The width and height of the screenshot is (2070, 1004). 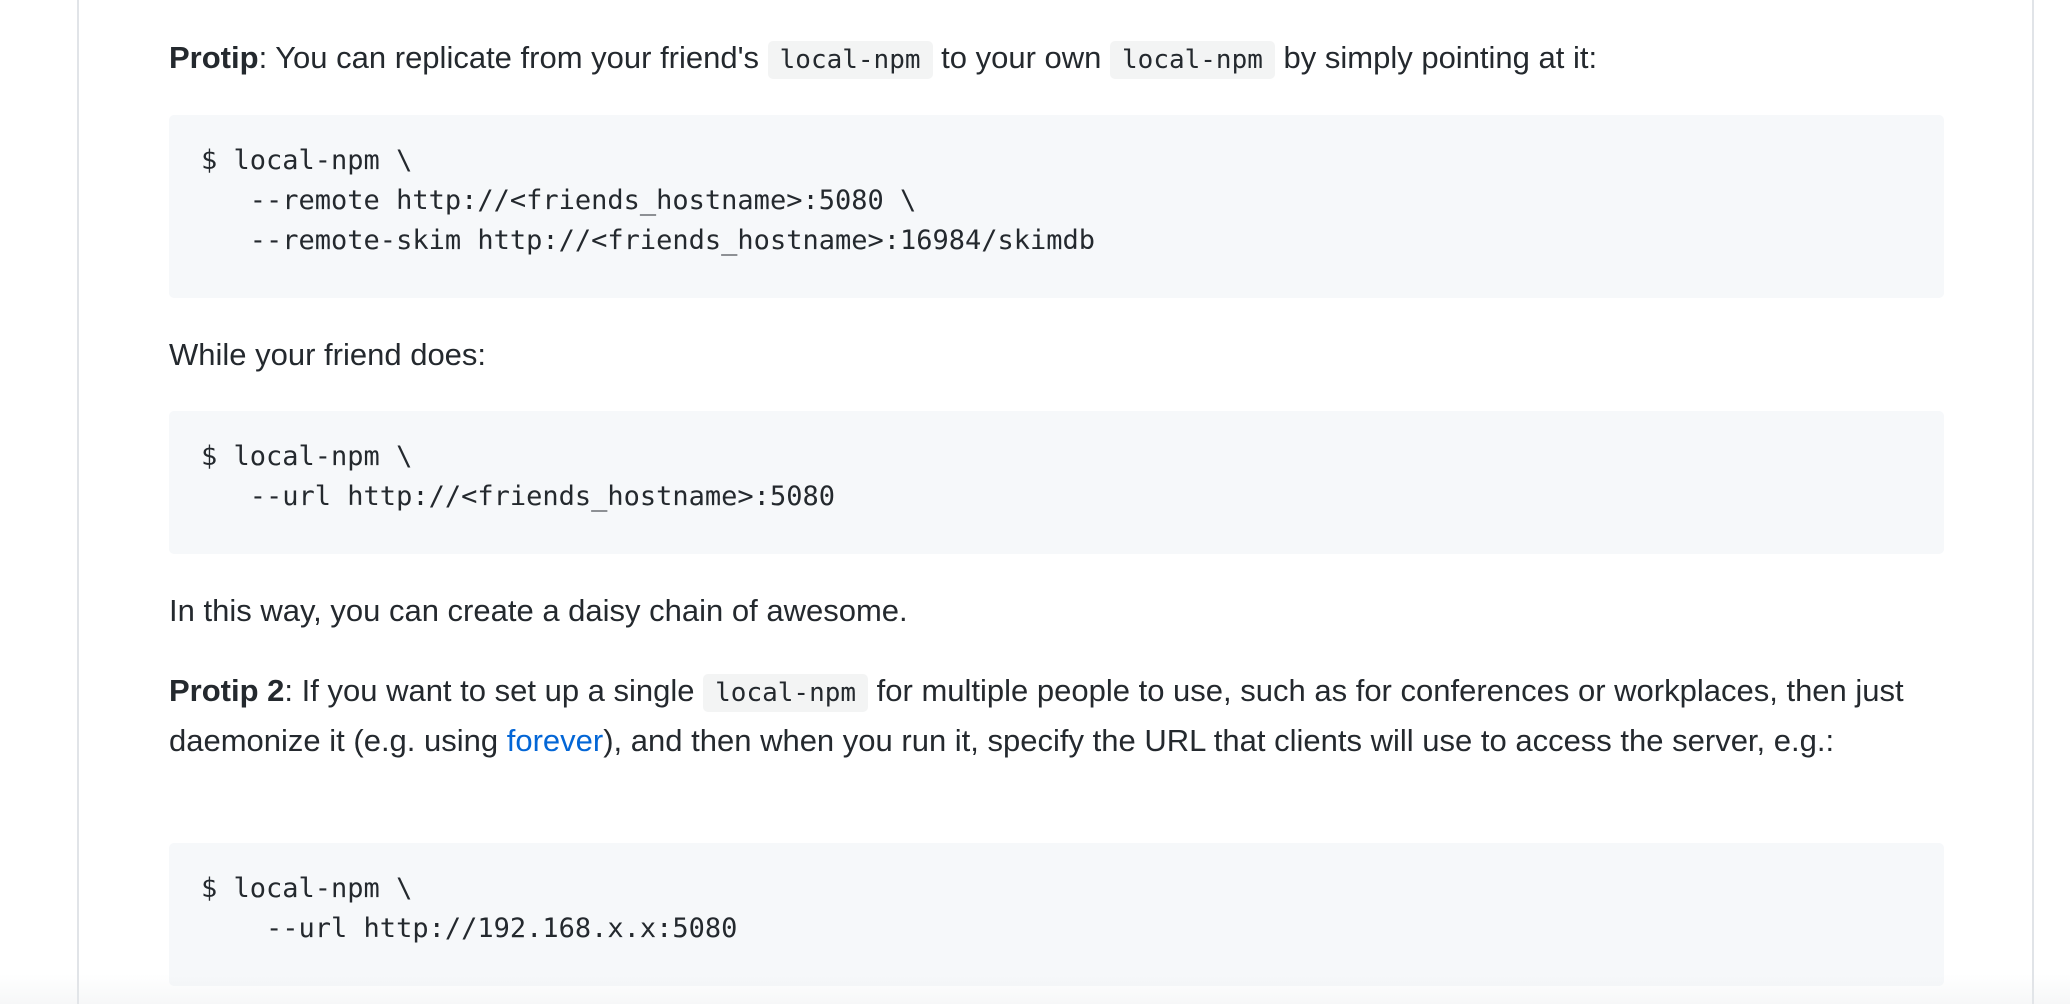 What do you see at coordinates (328, 354) in the screenshot?
I see `friend-paragraph: While your friend does:` at bounding box center [328, 354].